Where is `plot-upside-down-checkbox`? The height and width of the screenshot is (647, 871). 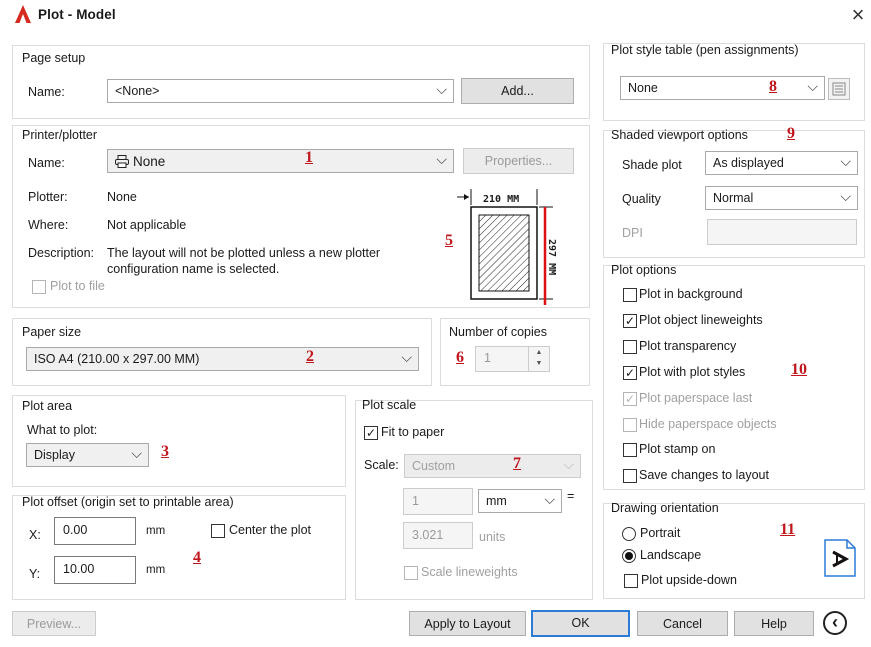
plot-upside-down-checkbox is located at coordinates (631, 581).